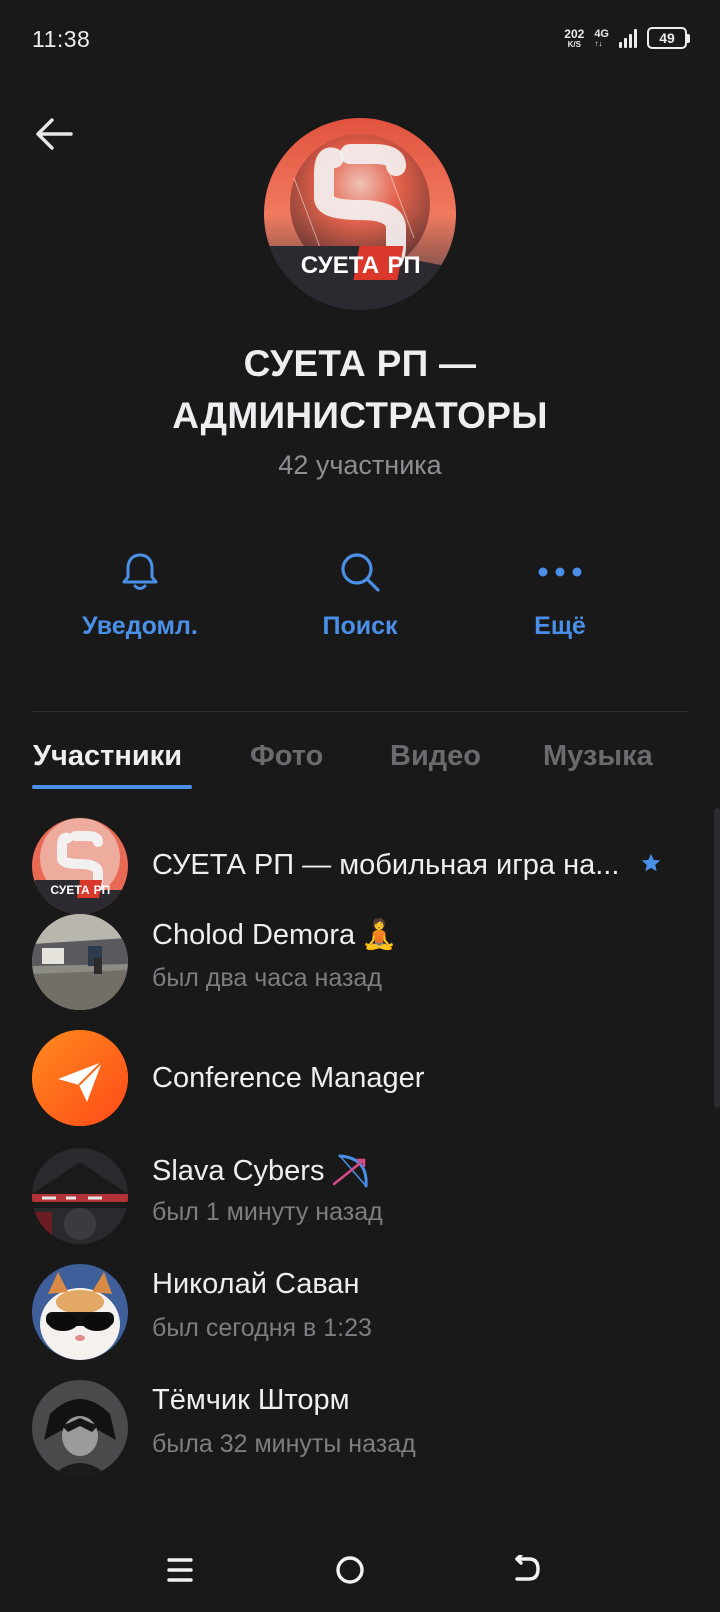 The height and width of the screenshot is (1612, 720). Describe the element at coordinates (360, 572) in the screenshot. I see `search-icon` at that location.